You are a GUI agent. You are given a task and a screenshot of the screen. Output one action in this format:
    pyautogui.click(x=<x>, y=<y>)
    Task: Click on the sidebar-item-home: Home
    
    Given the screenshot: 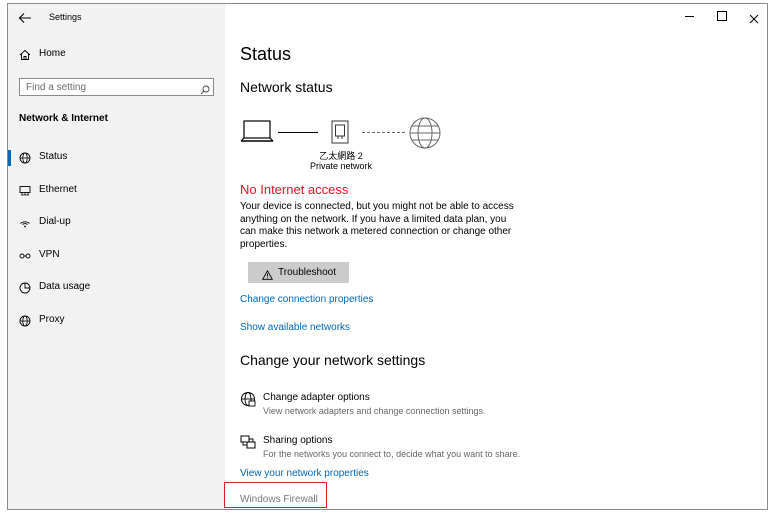 What is the action you would take?
    pyautogui.click(x=116, y=55)
    